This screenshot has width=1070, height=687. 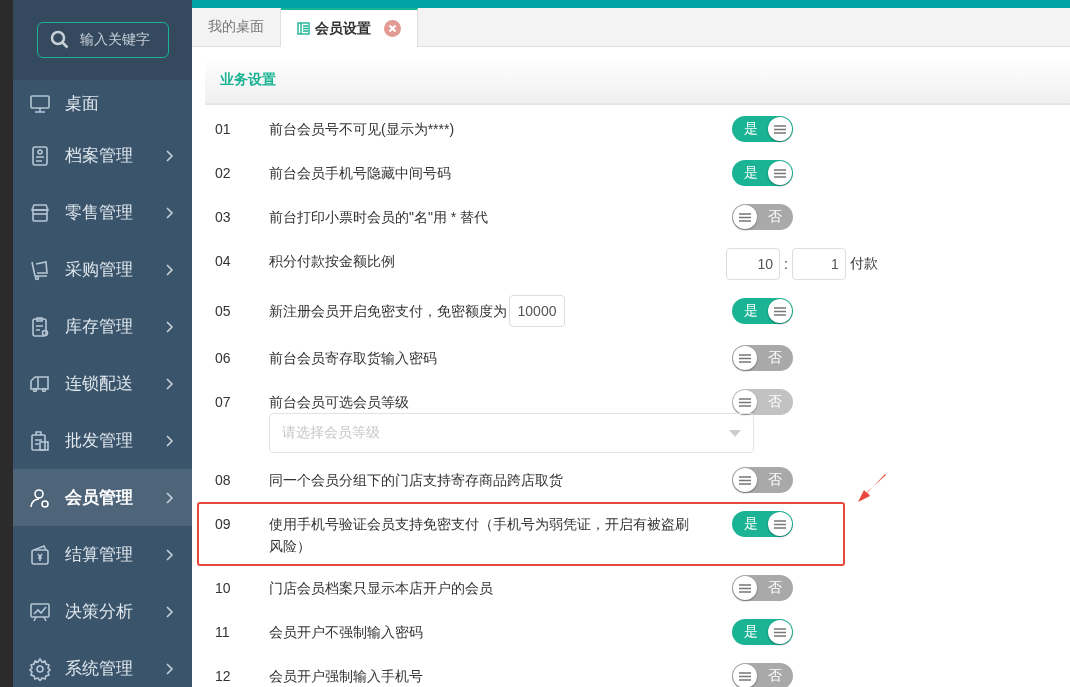 I want to click on sidebar-item: 系统管理, so click(x=102, y=663).